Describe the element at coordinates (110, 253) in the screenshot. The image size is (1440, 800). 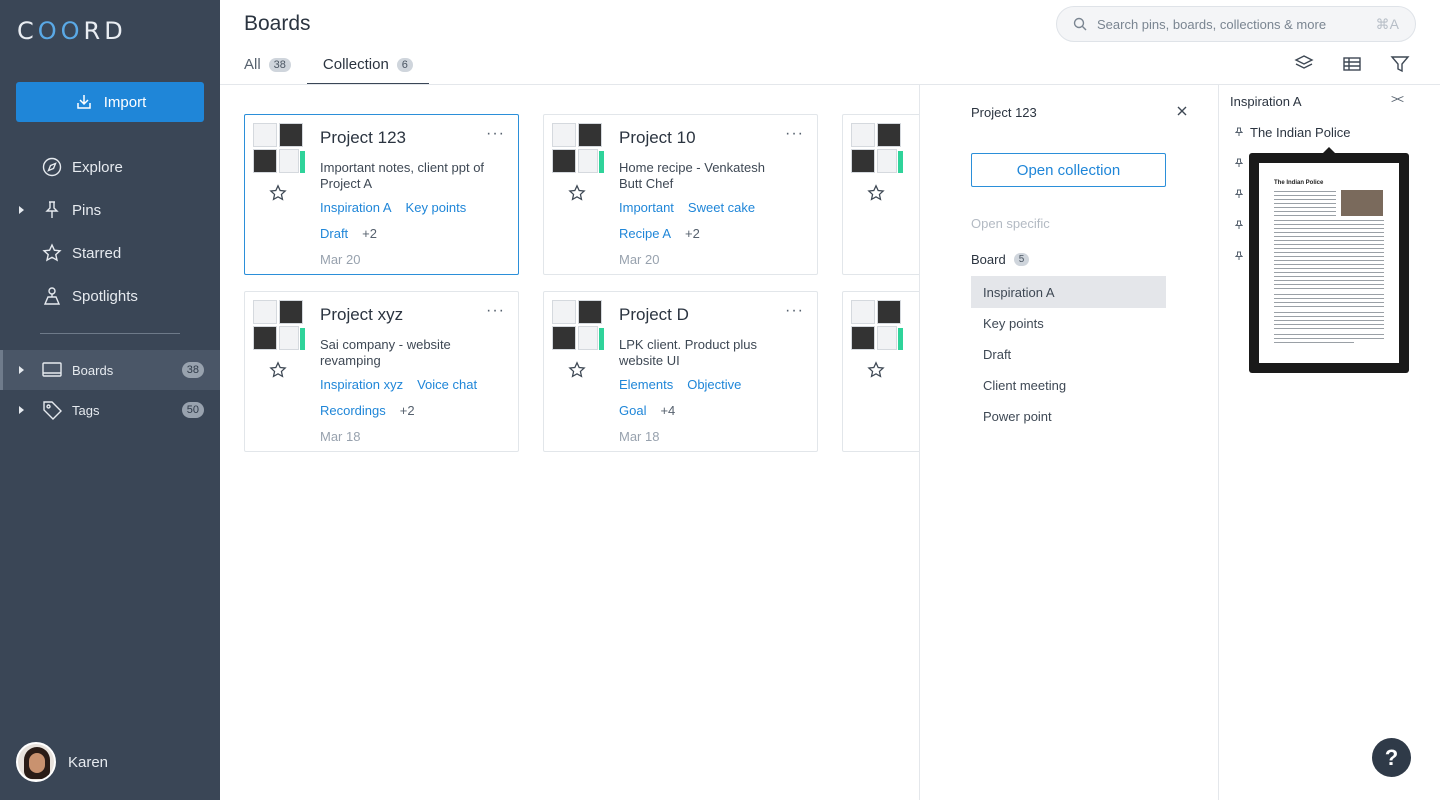
I see `sidebar-item-starred: Starred` at that location.